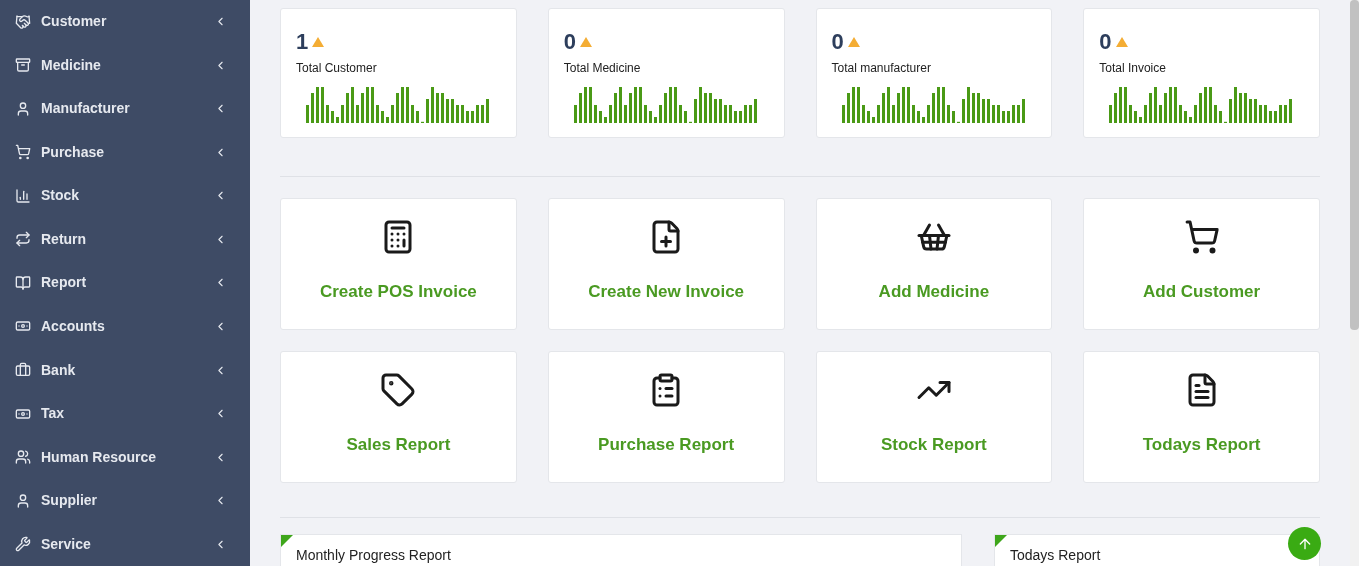 The image size is (1359, 566). What do you see at coordinates (1201, 264) in the screenshot?
I see `shortcut-tile: Add Customer` at bounding box center [1201, 264].